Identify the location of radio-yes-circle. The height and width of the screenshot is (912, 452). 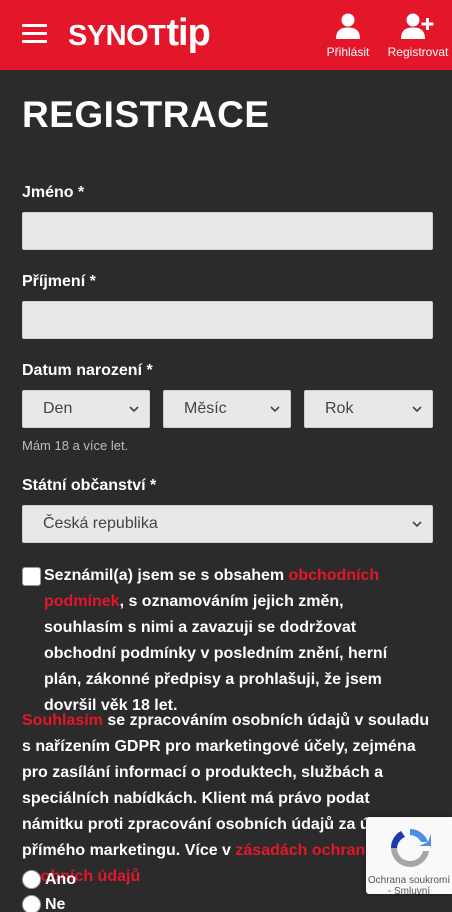
(31, 879).